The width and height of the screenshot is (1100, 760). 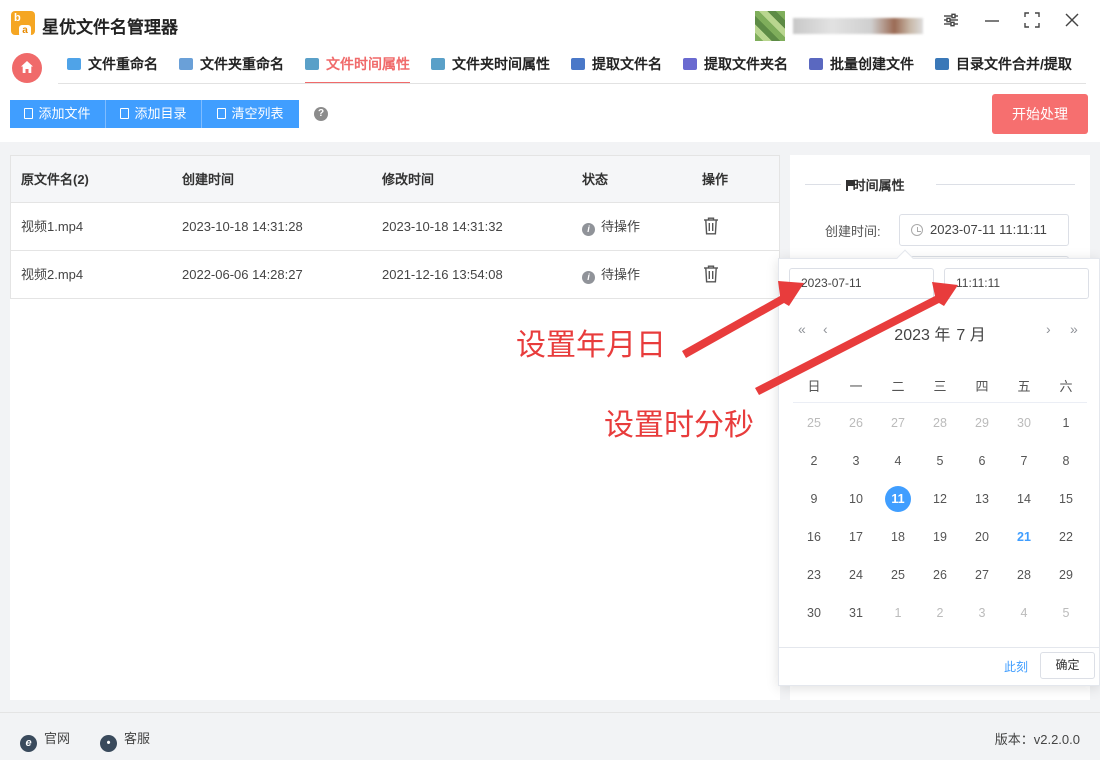 I want to click on weekday-label: 六, so click(x=1066, y=386).